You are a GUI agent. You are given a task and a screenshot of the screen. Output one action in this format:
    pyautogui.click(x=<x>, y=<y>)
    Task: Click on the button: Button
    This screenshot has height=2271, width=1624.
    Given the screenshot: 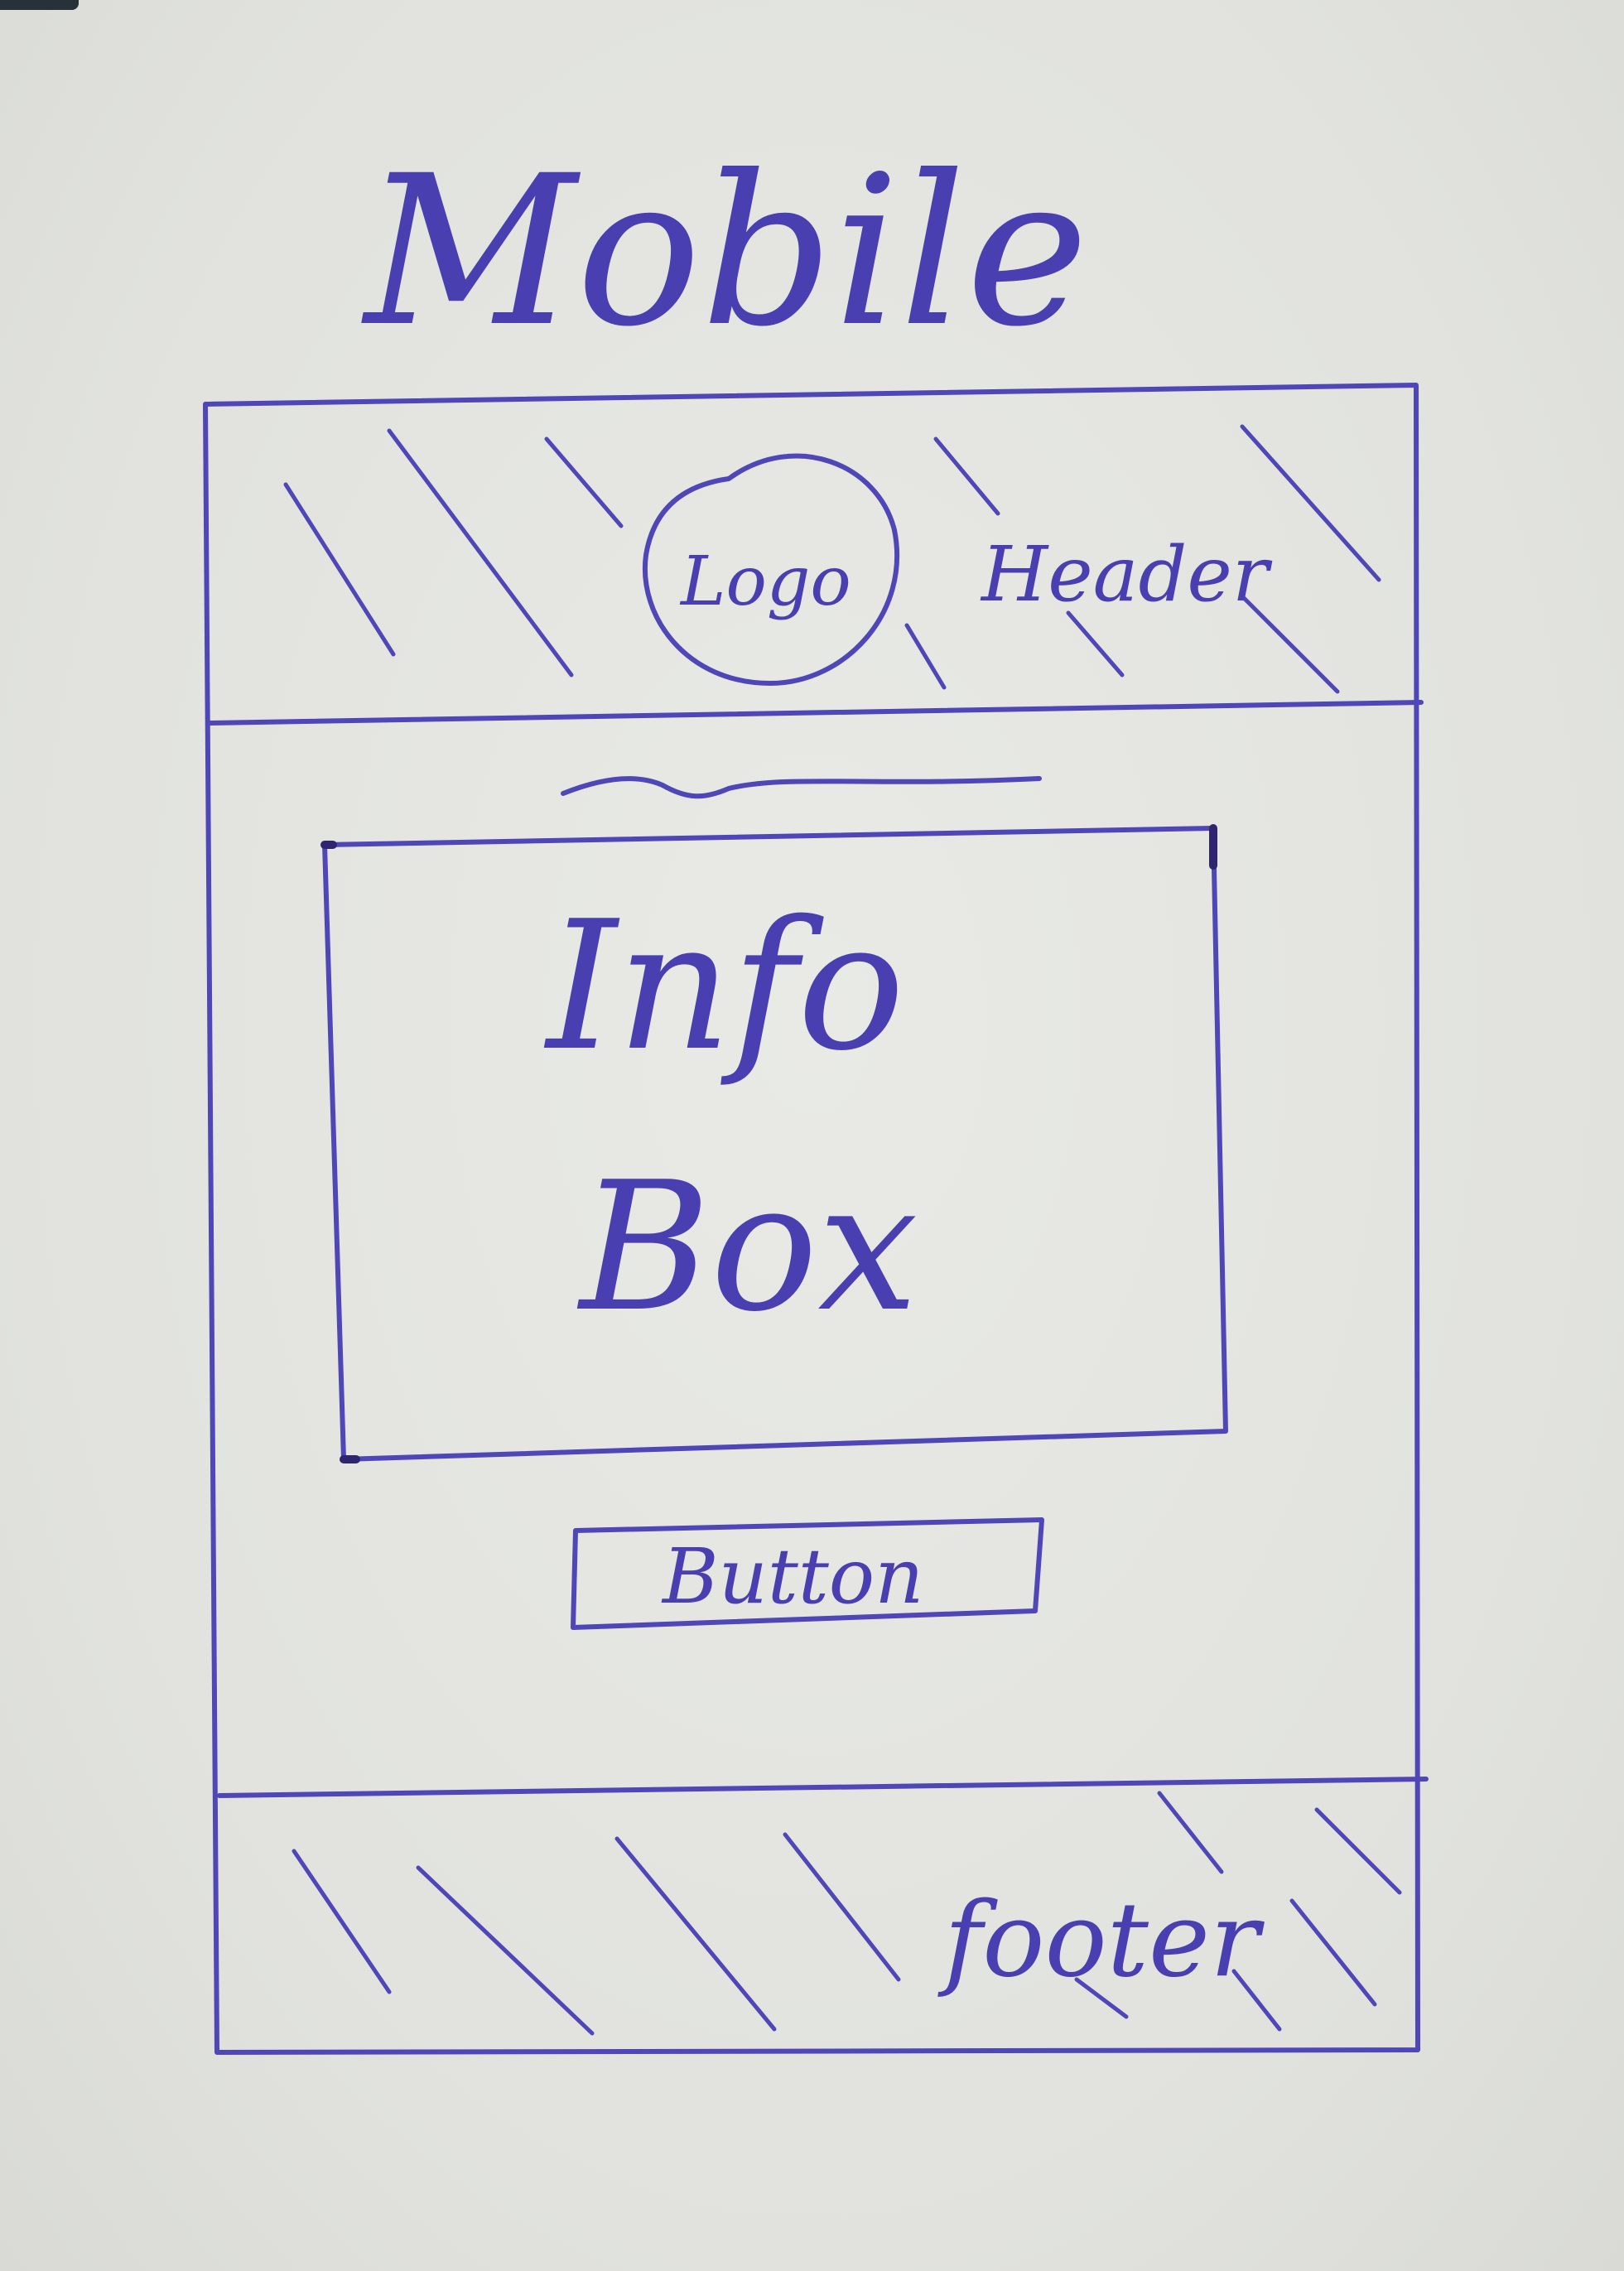 What is the action you would take?
    pyautogui.click(x=807, y=1573)
    